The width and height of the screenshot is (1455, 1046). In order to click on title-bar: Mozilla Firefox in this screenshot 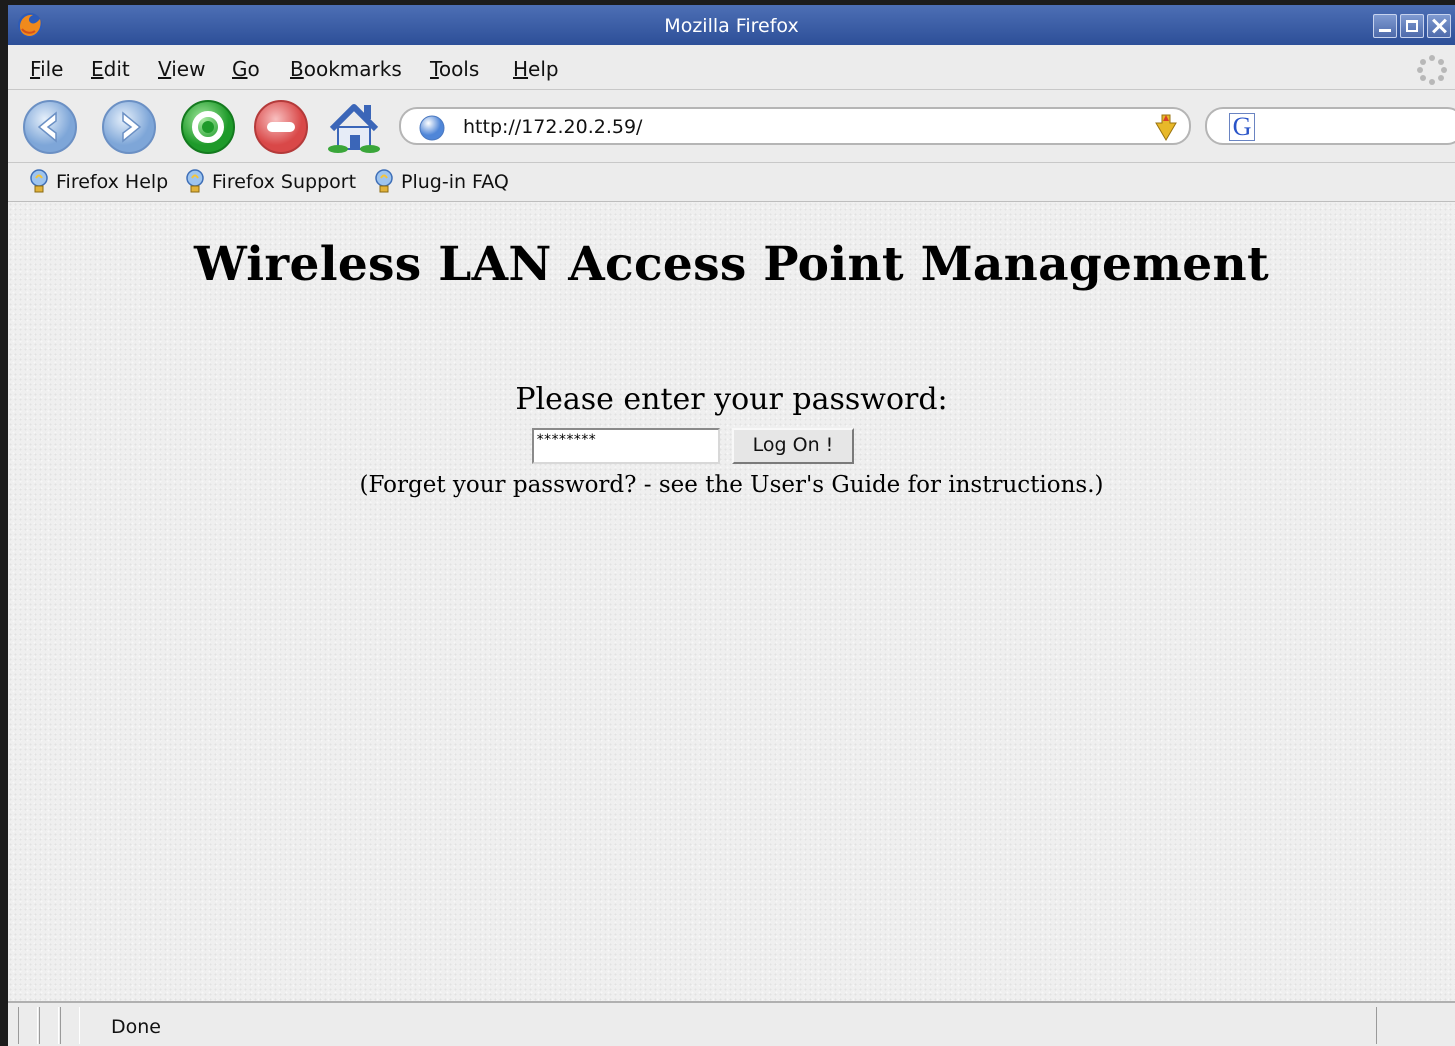, I will do `click(731, 25)`.